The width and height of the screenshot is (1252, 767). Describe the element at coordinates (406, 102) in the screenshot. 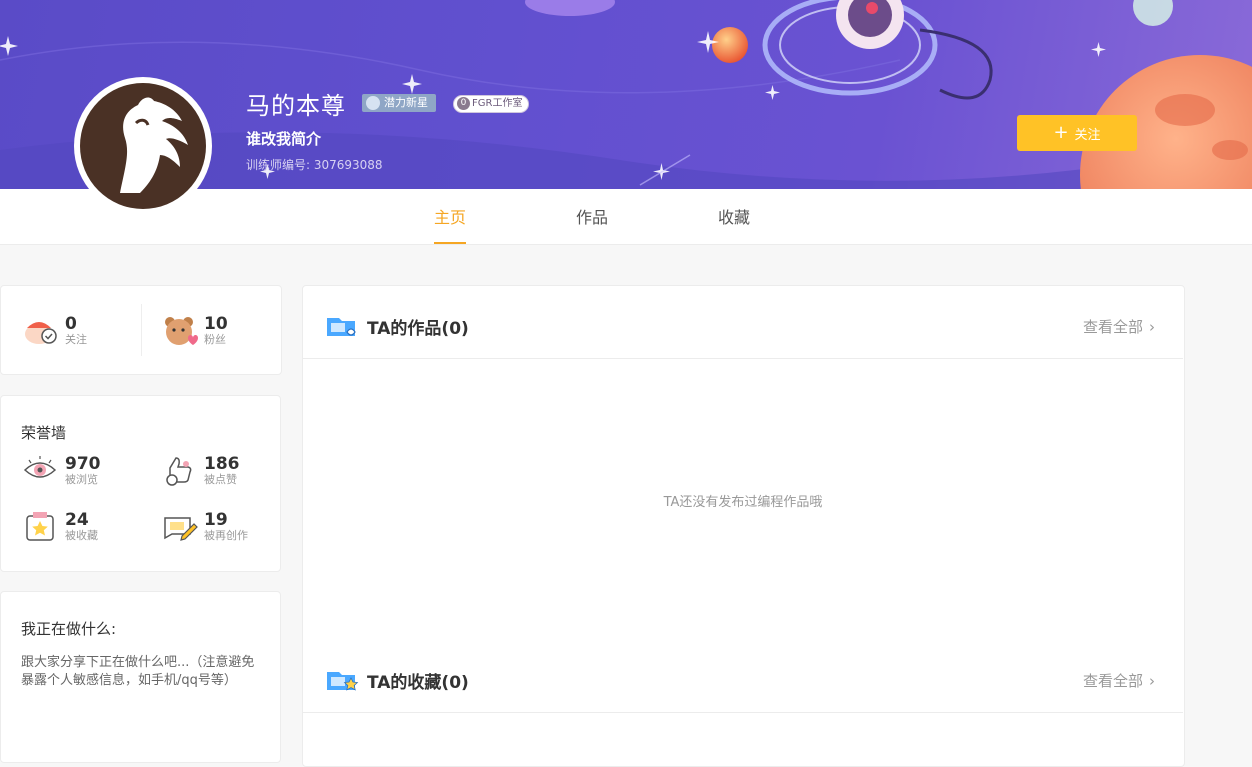

I see `potential-star-badge-label: 潜力新星` at that location.